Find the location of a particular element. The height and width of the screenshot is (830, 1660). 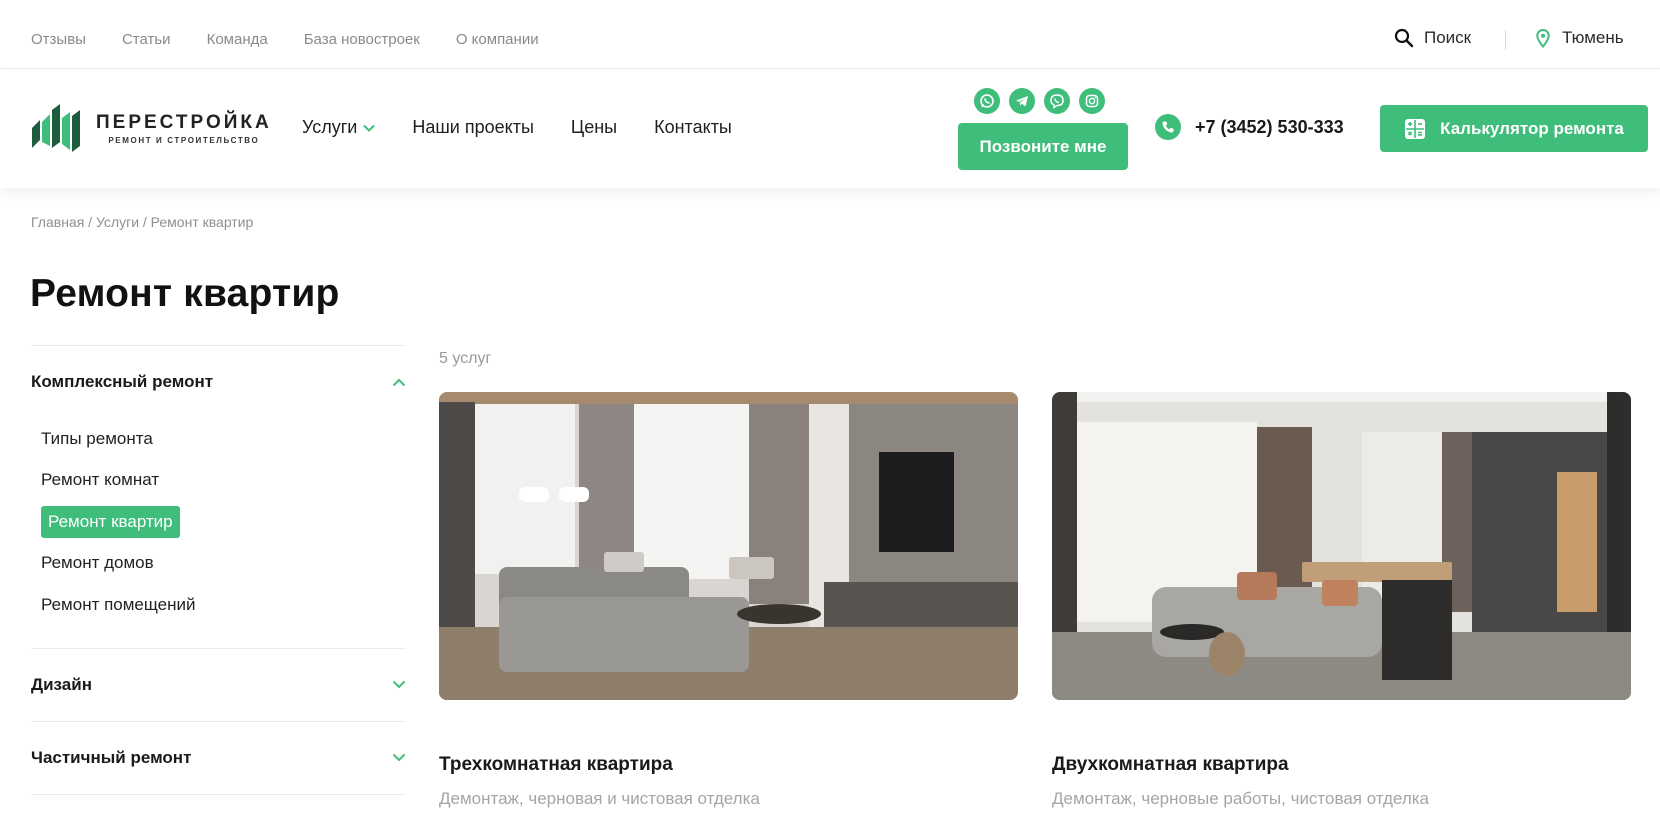

sidebar-section-label: Комплексный ремонт is located at coordinates (122, 381).